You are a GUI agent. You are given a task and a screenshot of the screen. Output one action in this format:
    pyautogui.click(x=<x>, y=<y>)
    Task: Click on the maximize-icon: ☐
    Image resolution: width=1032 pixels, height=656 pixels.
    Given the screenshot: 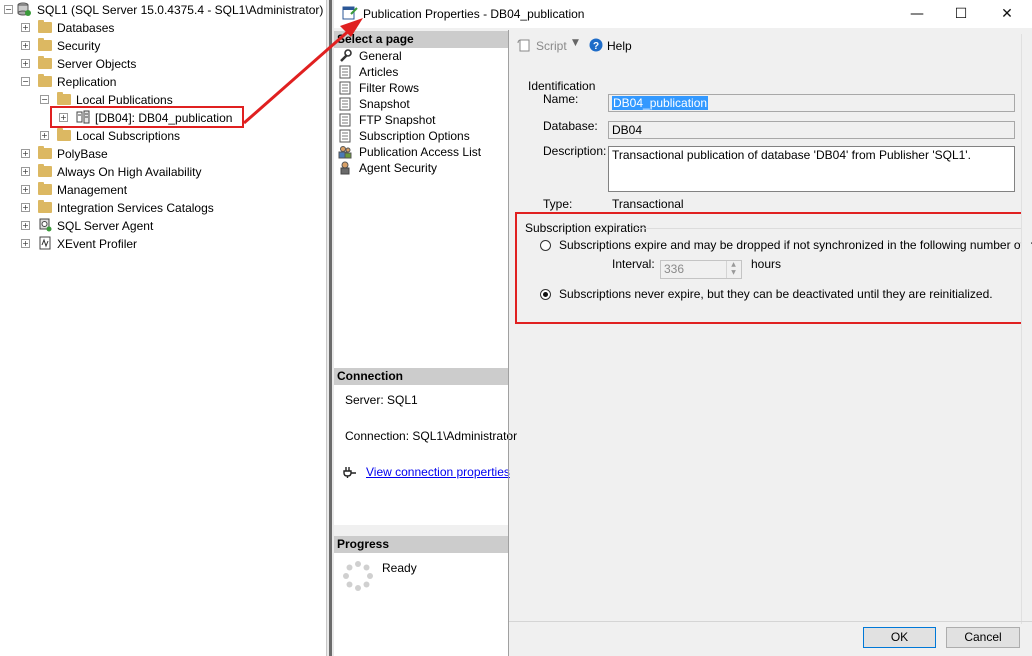 What is the action you would take?
    pyautogui.click(x=961, y=14)
    